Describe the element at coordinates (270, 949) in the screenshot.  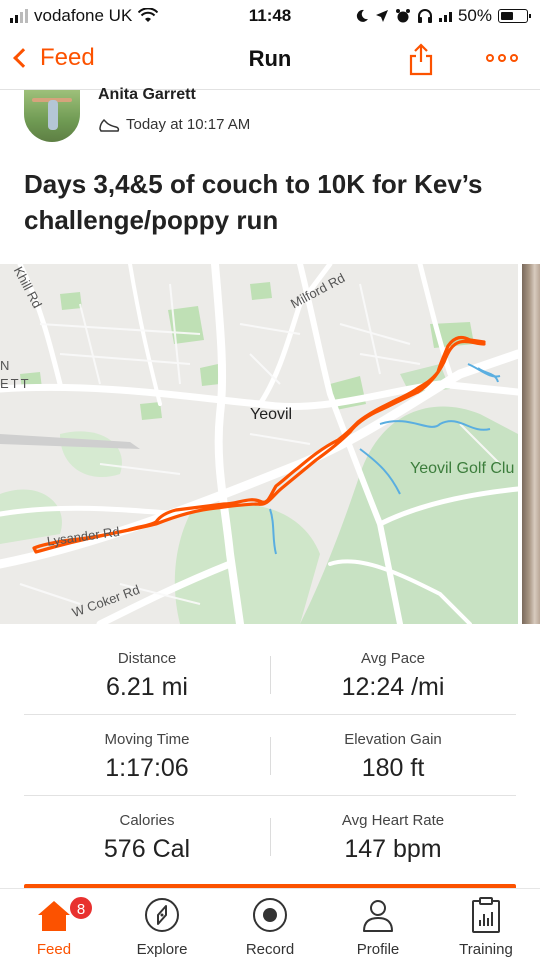
I see `tab-label: Record` at that location.